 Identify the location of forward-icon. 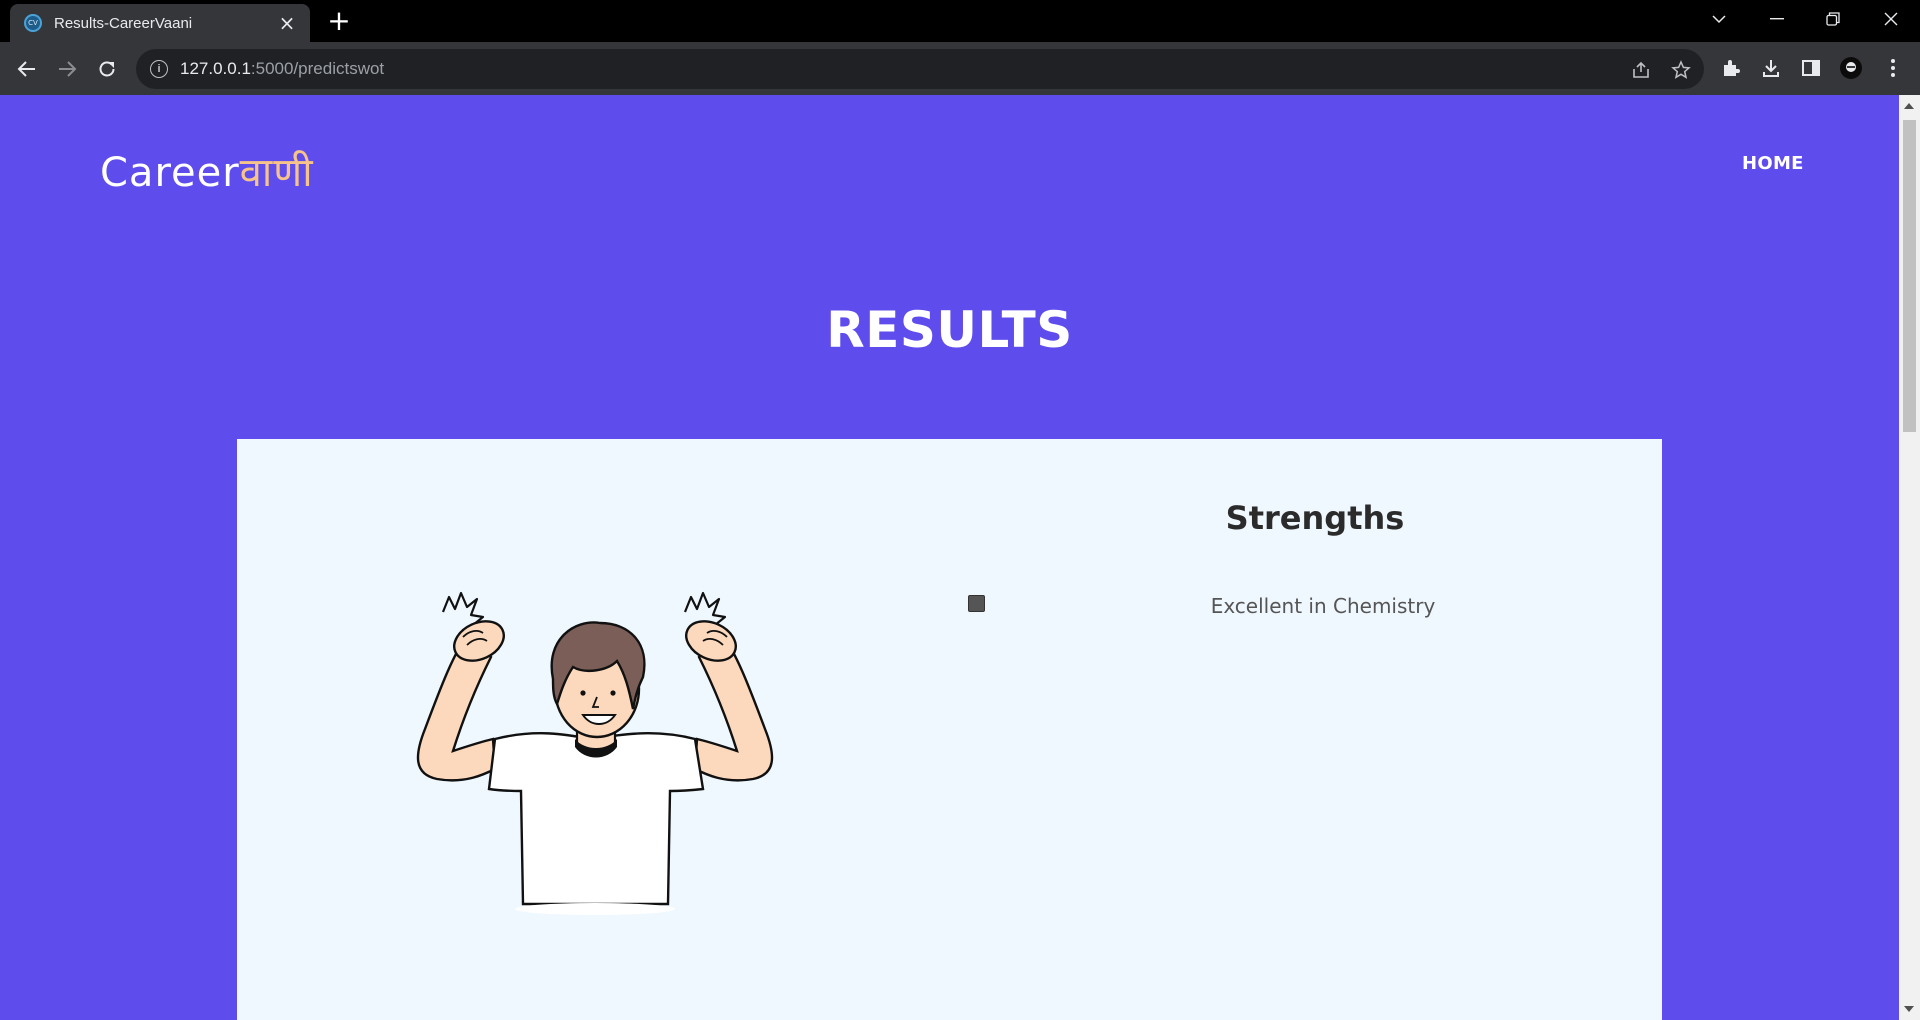
(67, 69).